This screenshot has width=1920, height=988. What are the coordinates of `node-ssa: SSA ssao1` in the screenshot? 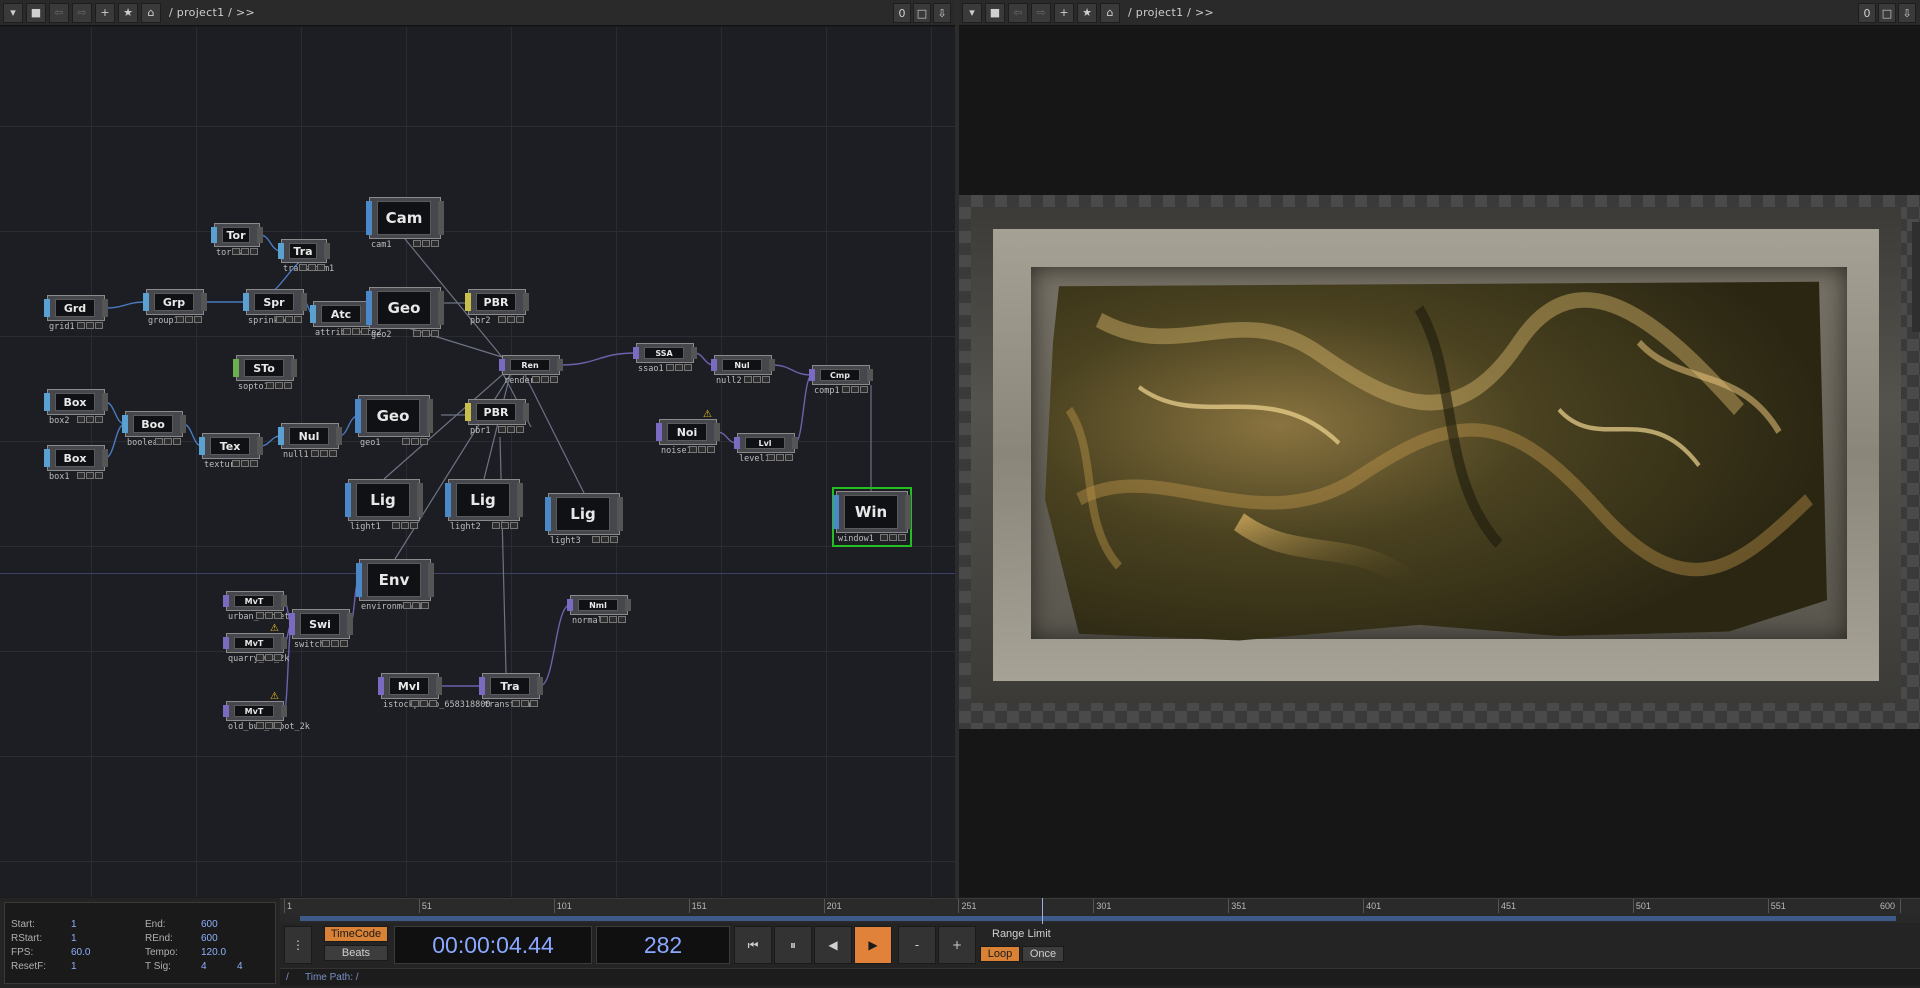 It's located at (665, 358).